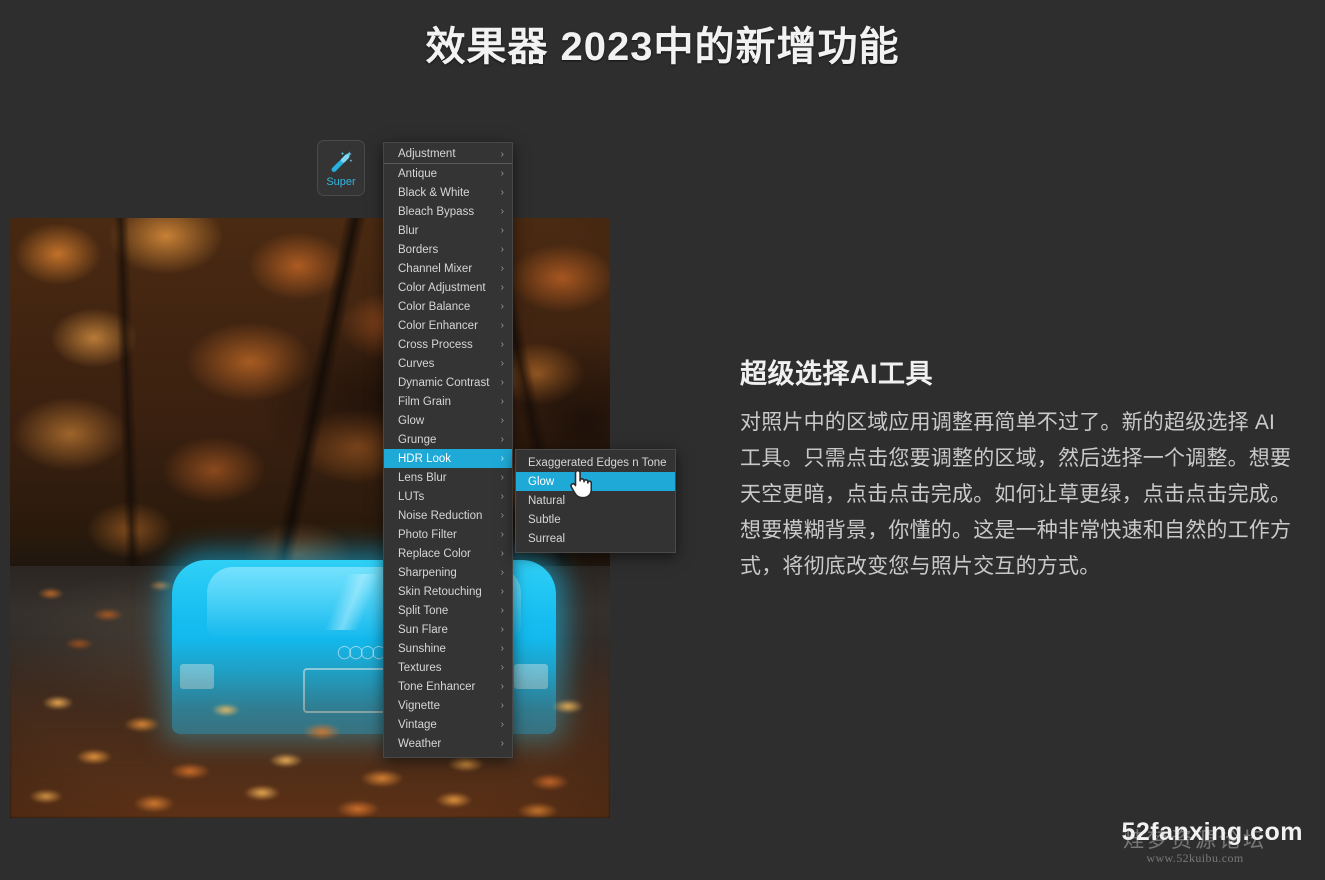 This screenshot has width=1325, height=880. I want to click on submenu-item: Natural, so click(595, 500).